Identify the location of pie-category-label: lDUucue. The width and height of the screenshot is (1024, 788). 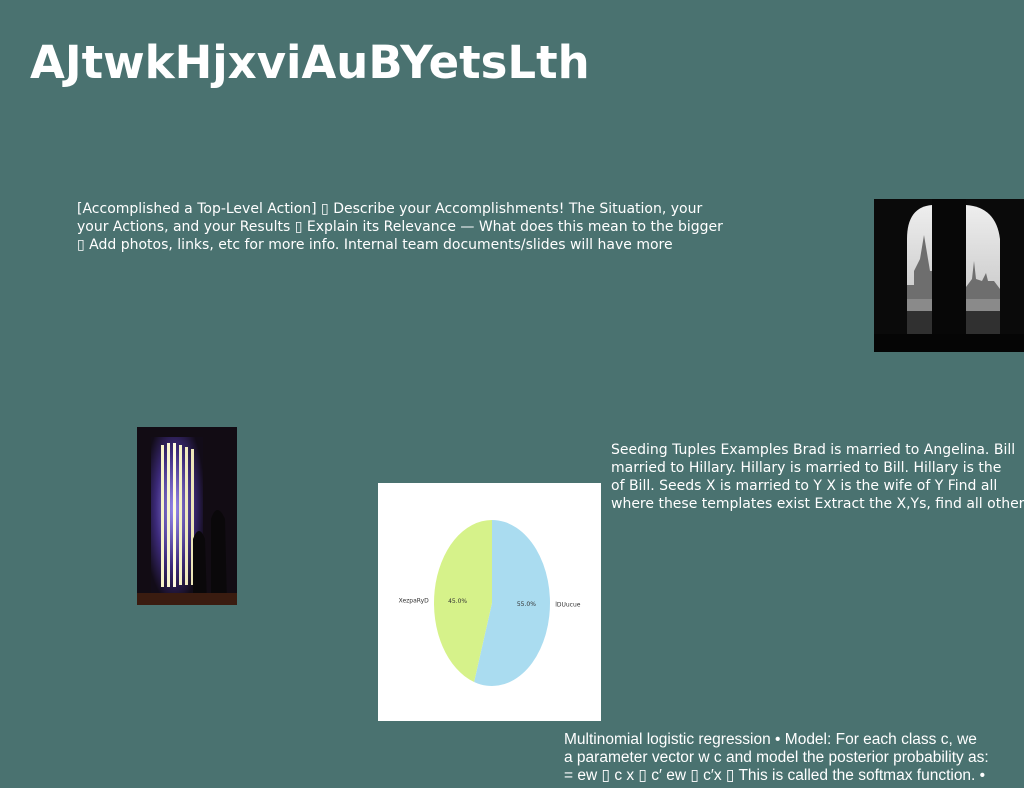
(568, 605).